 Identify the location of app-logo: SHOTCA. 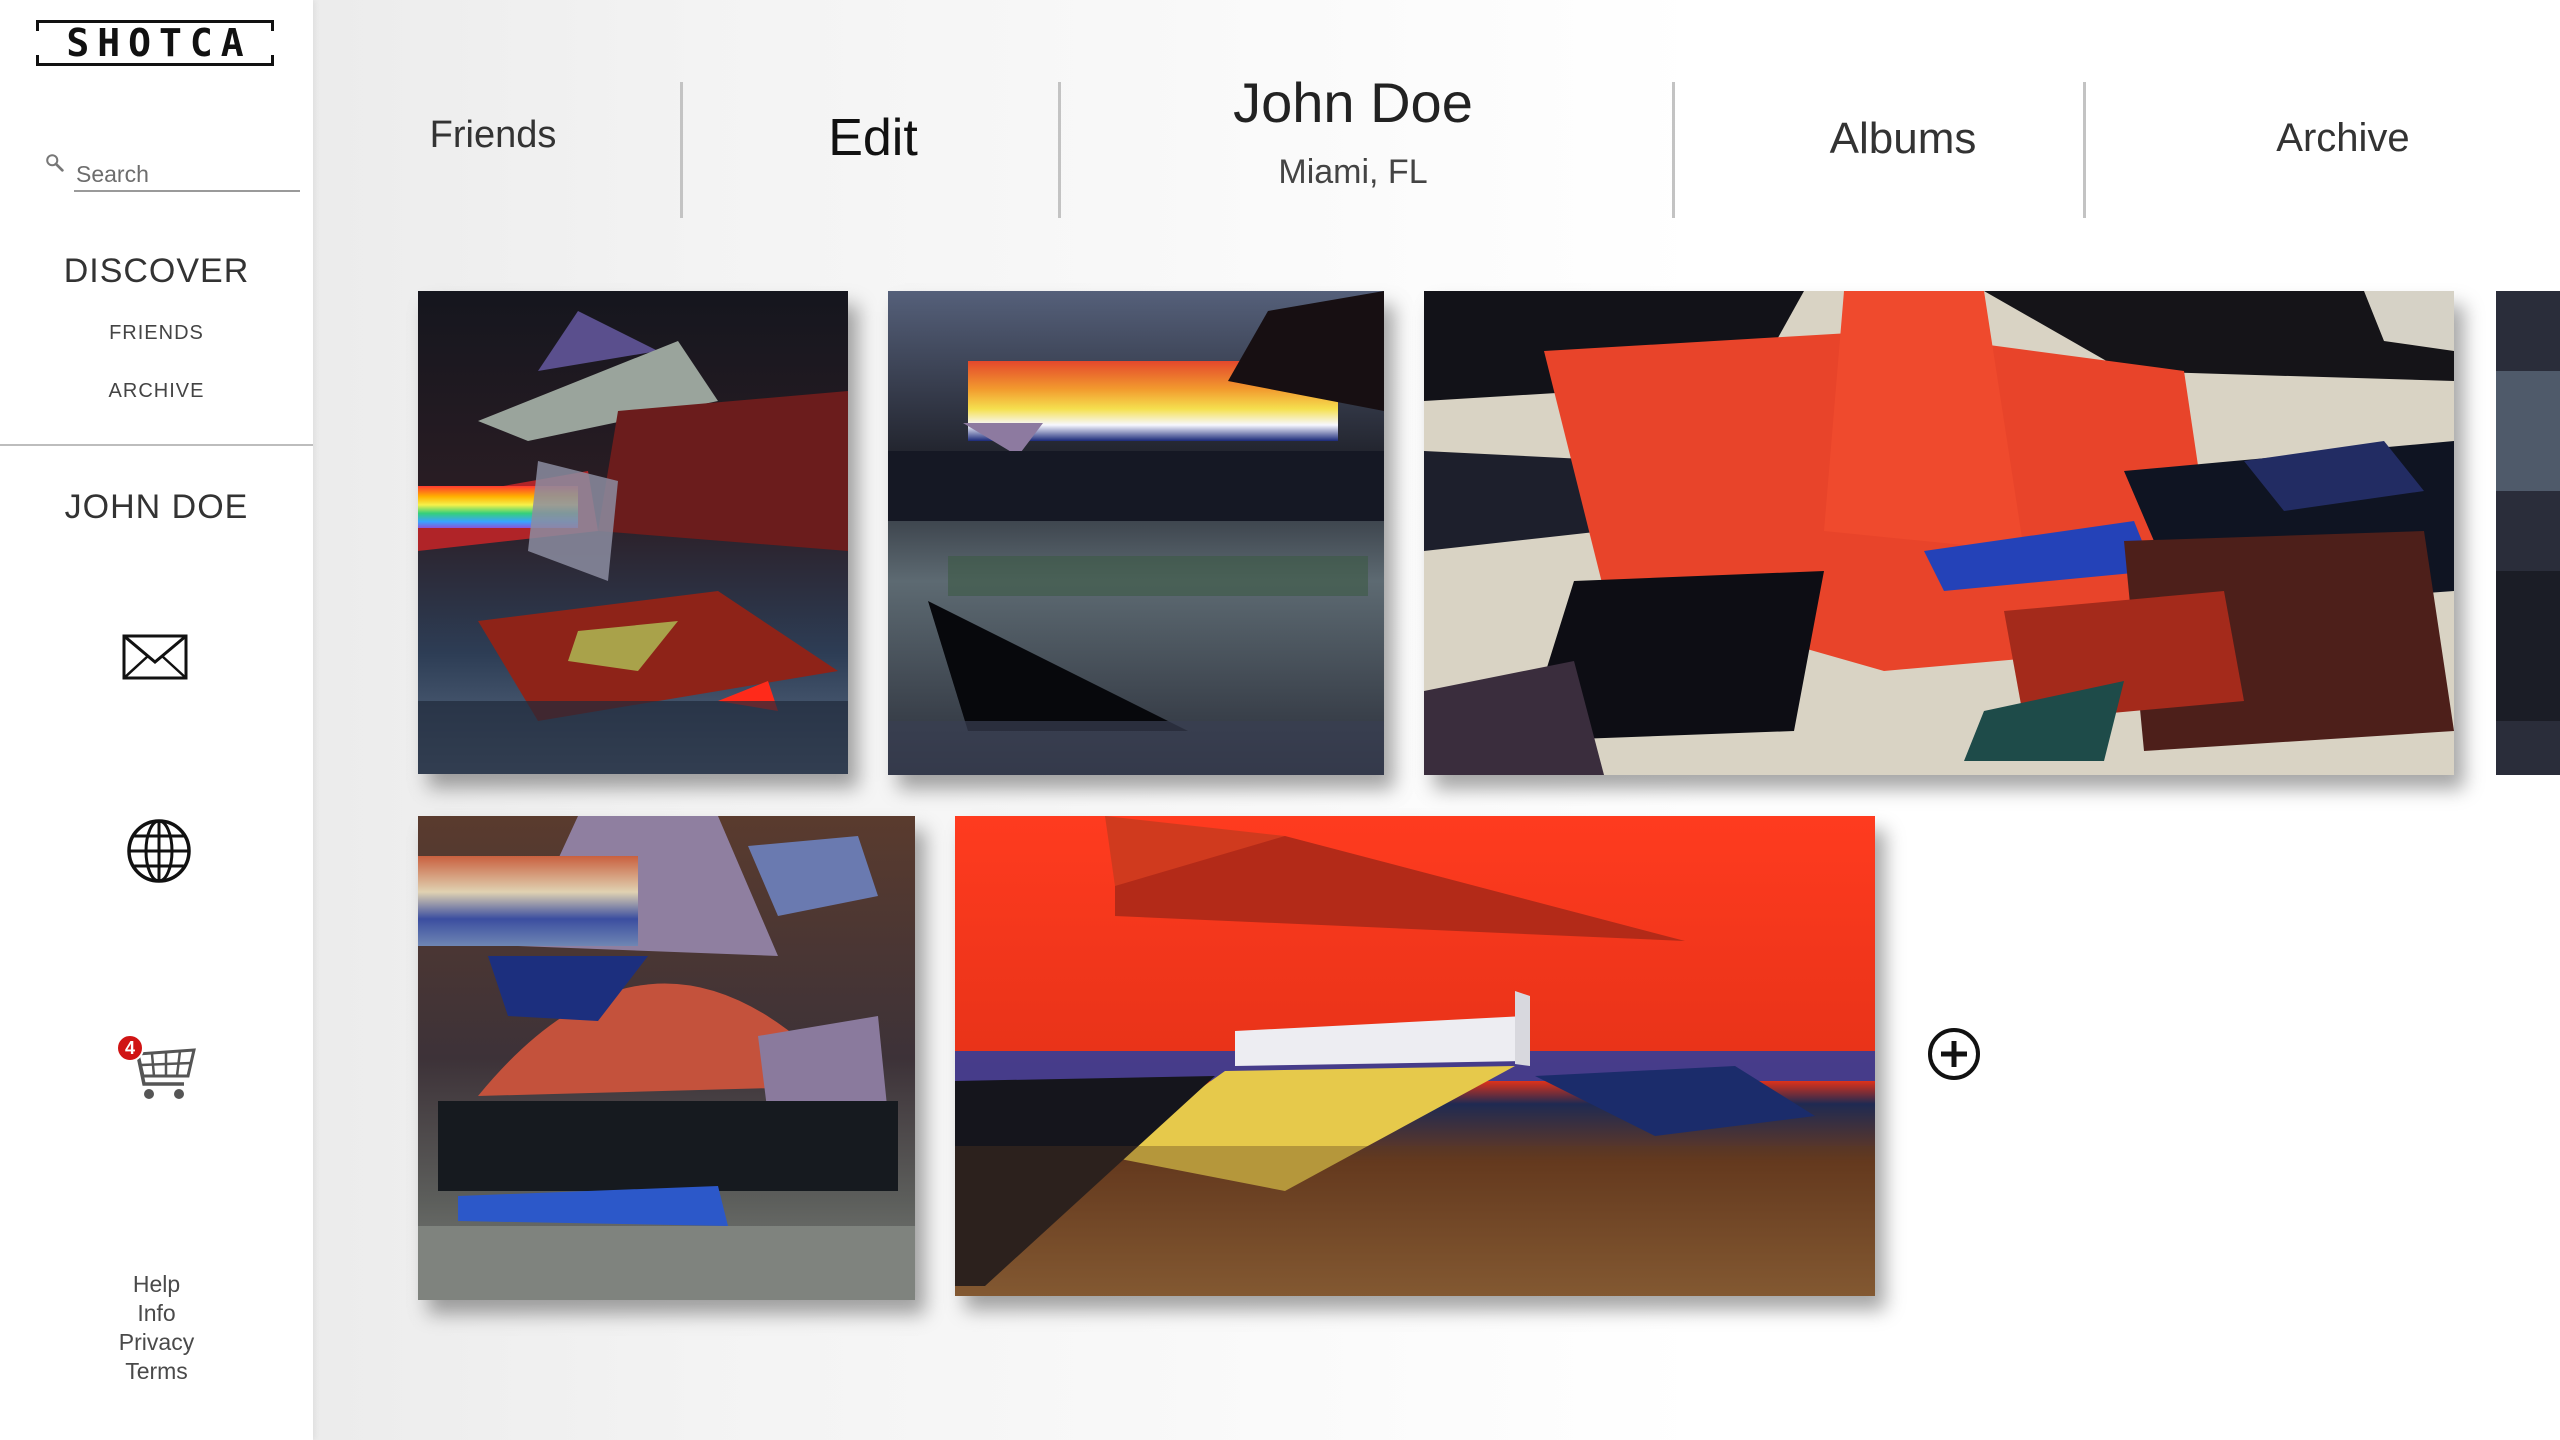
(155, 43).